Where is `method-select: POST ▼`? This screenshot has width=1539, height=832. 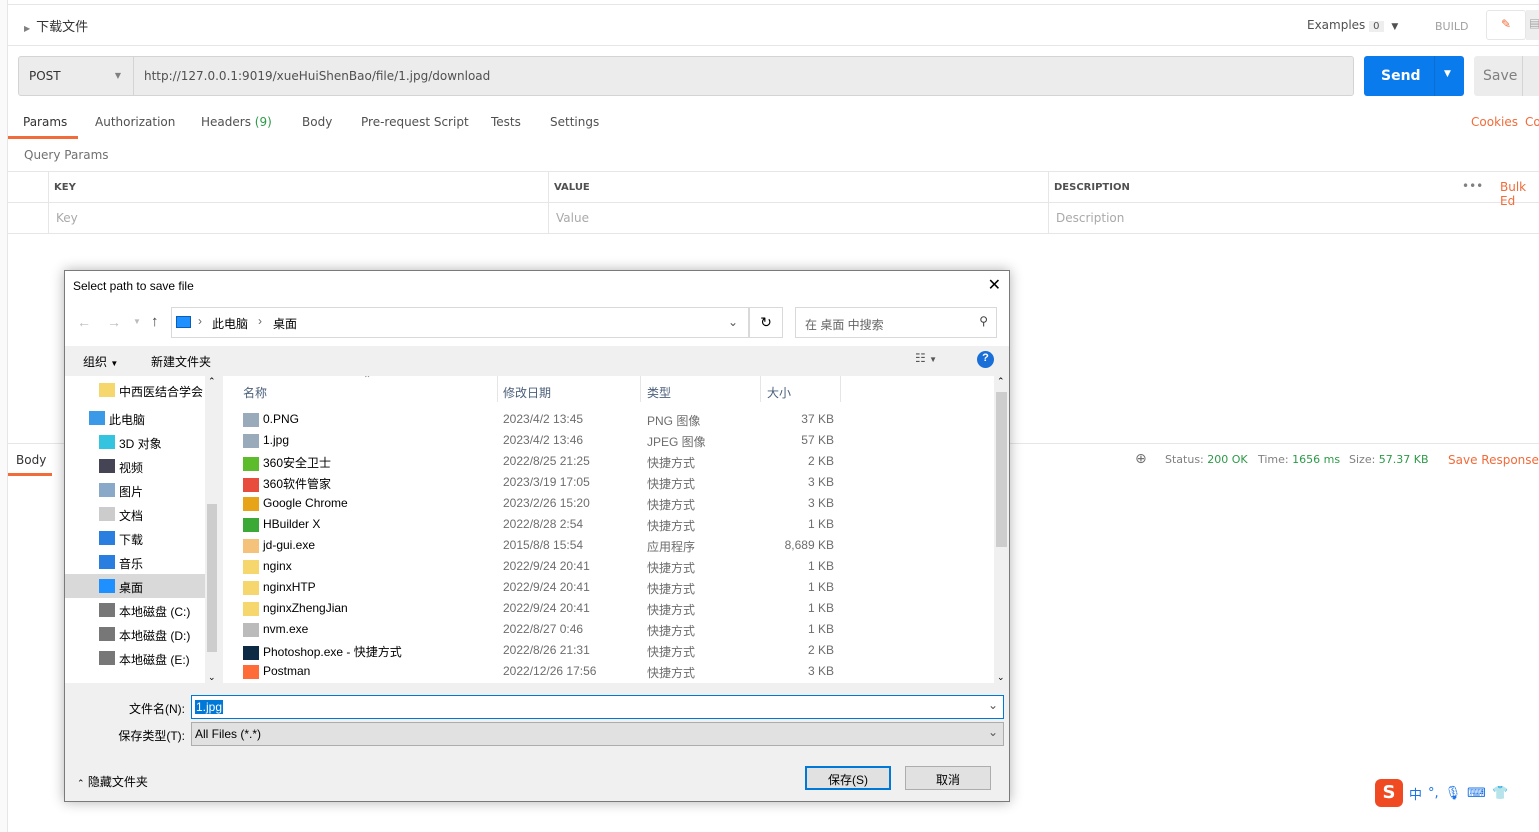
method-select: POST ▼ is located at coordinates (76, 76).